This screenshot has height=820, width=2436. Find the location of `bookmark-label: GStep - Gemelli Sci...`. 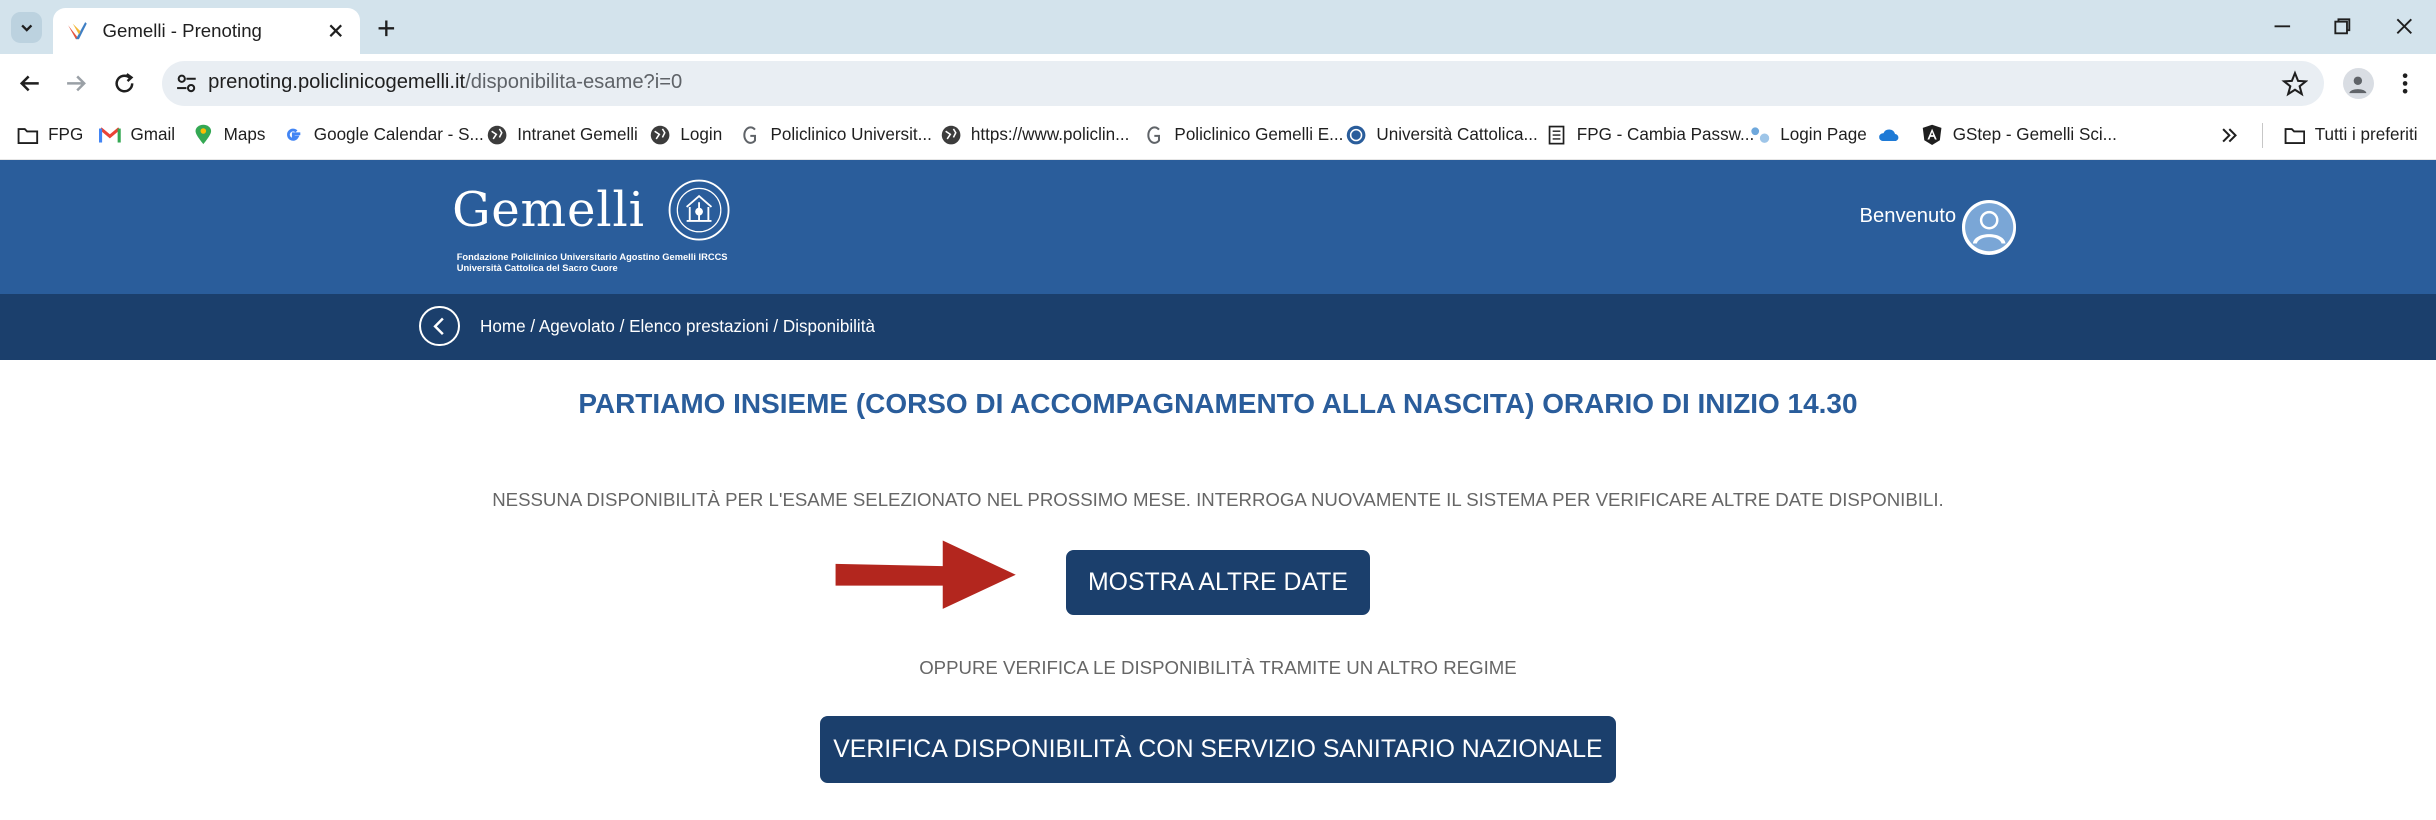

bookmark-label: GStep - Gemelli Sci... is located at coordinates (2034, 135).